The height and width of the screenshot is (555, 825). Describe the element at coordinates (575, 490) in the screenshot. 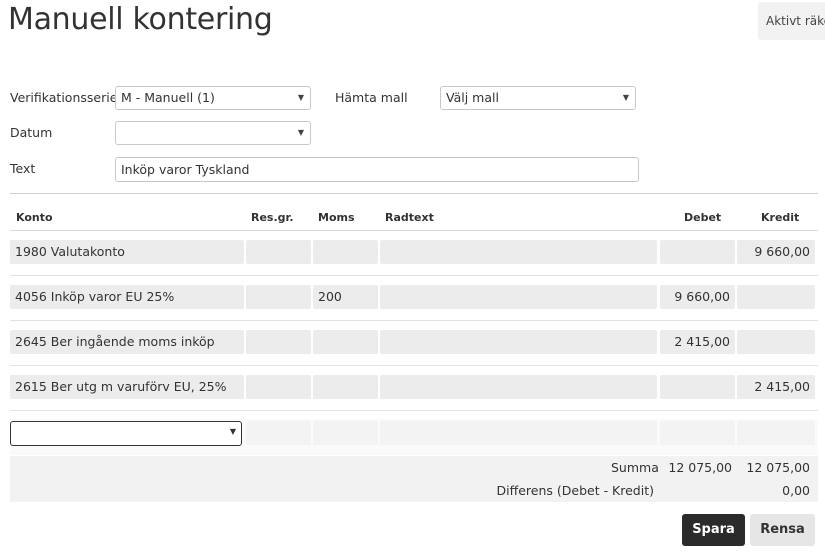

I see `diff-label: Differens (Debet - Kredit)` at that location.